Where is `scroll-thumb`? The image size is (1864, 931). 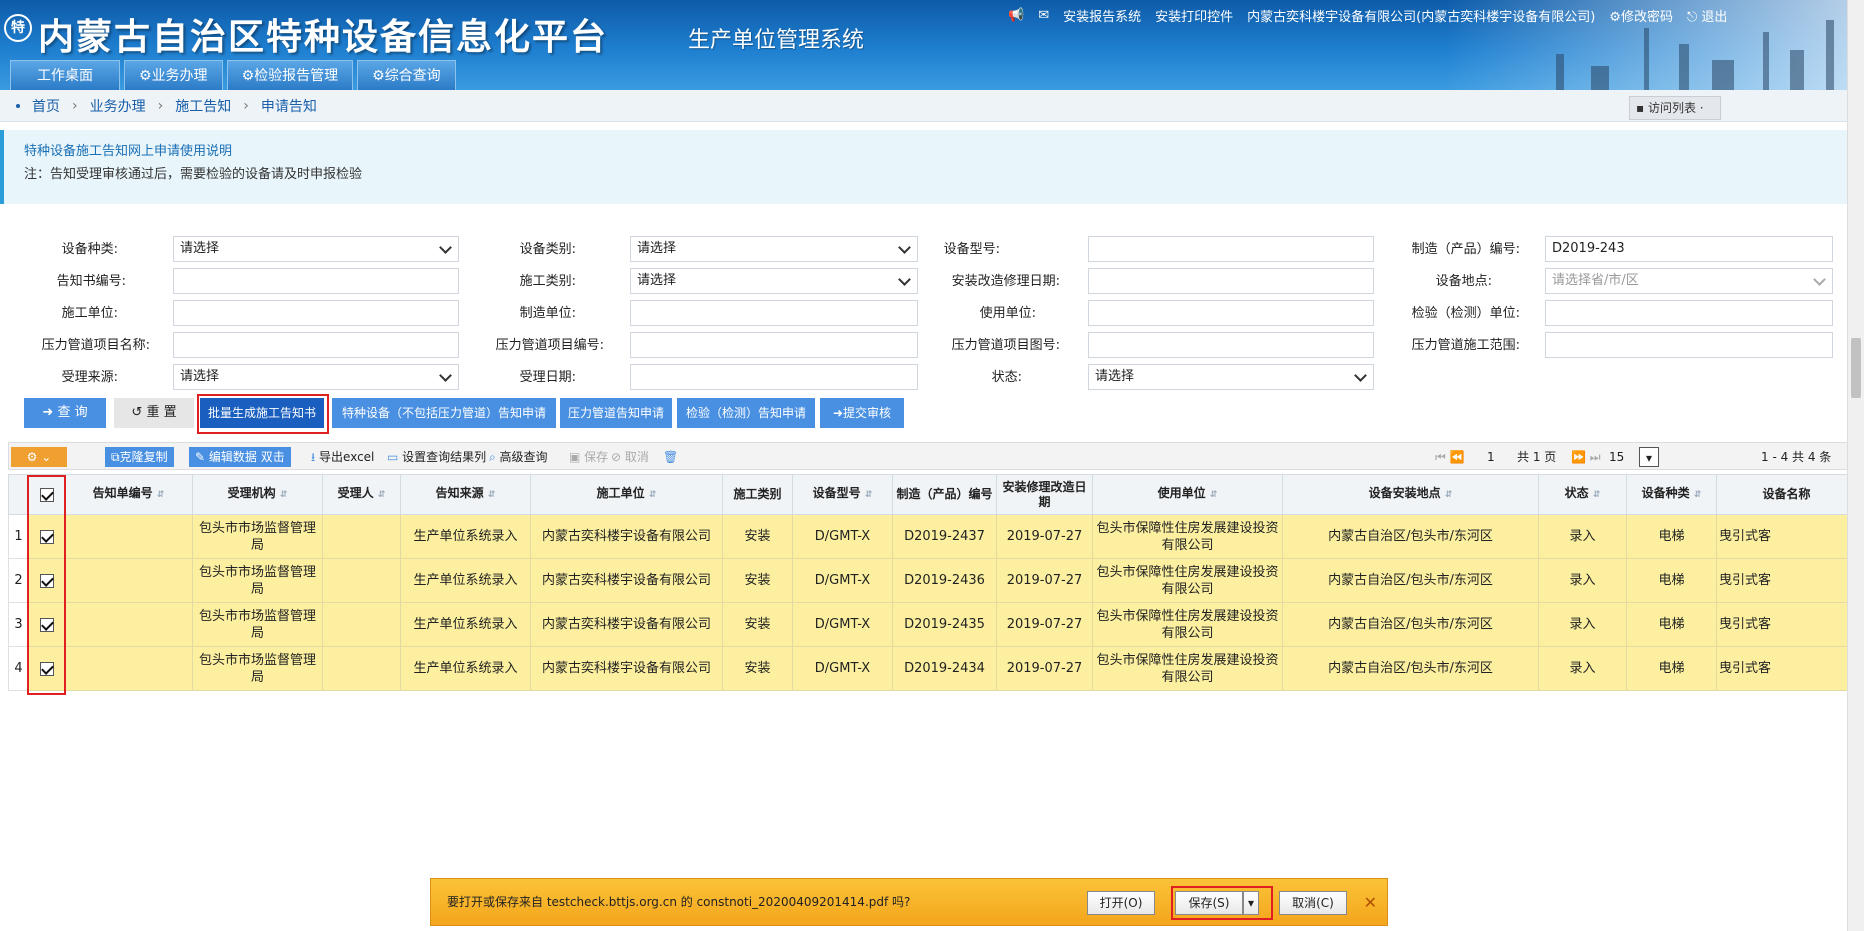
scroll-thumb is located at coordinates (1856, 368).